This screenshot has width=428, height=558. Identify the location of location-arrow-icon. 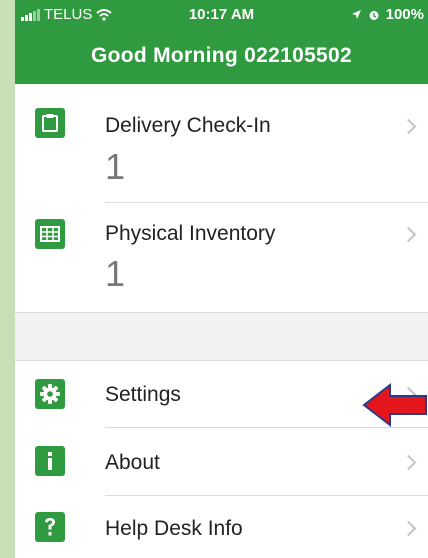
(356, 14).